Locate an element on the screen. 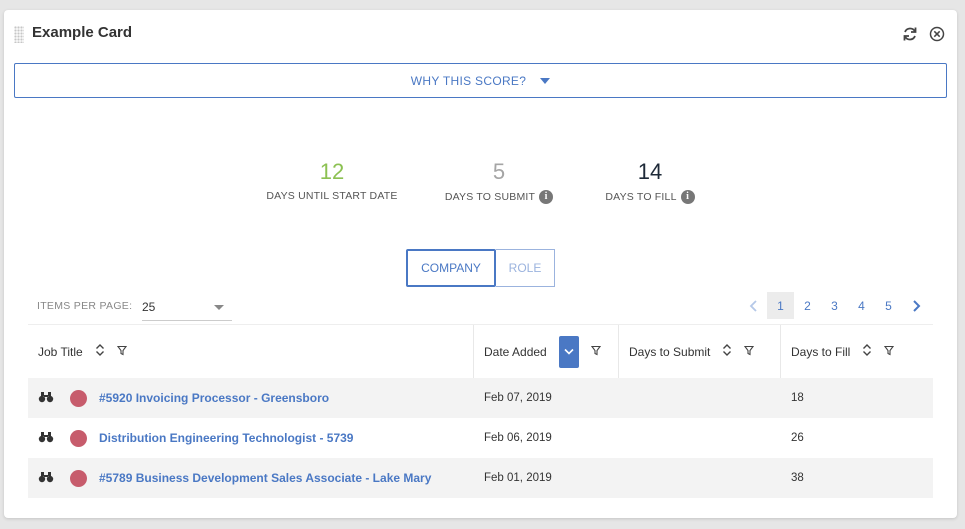 Image resolution: width=965 pixels, height=529 pixels. pagination: 1 2 3 4 5 is located at coordinates (834, 305).